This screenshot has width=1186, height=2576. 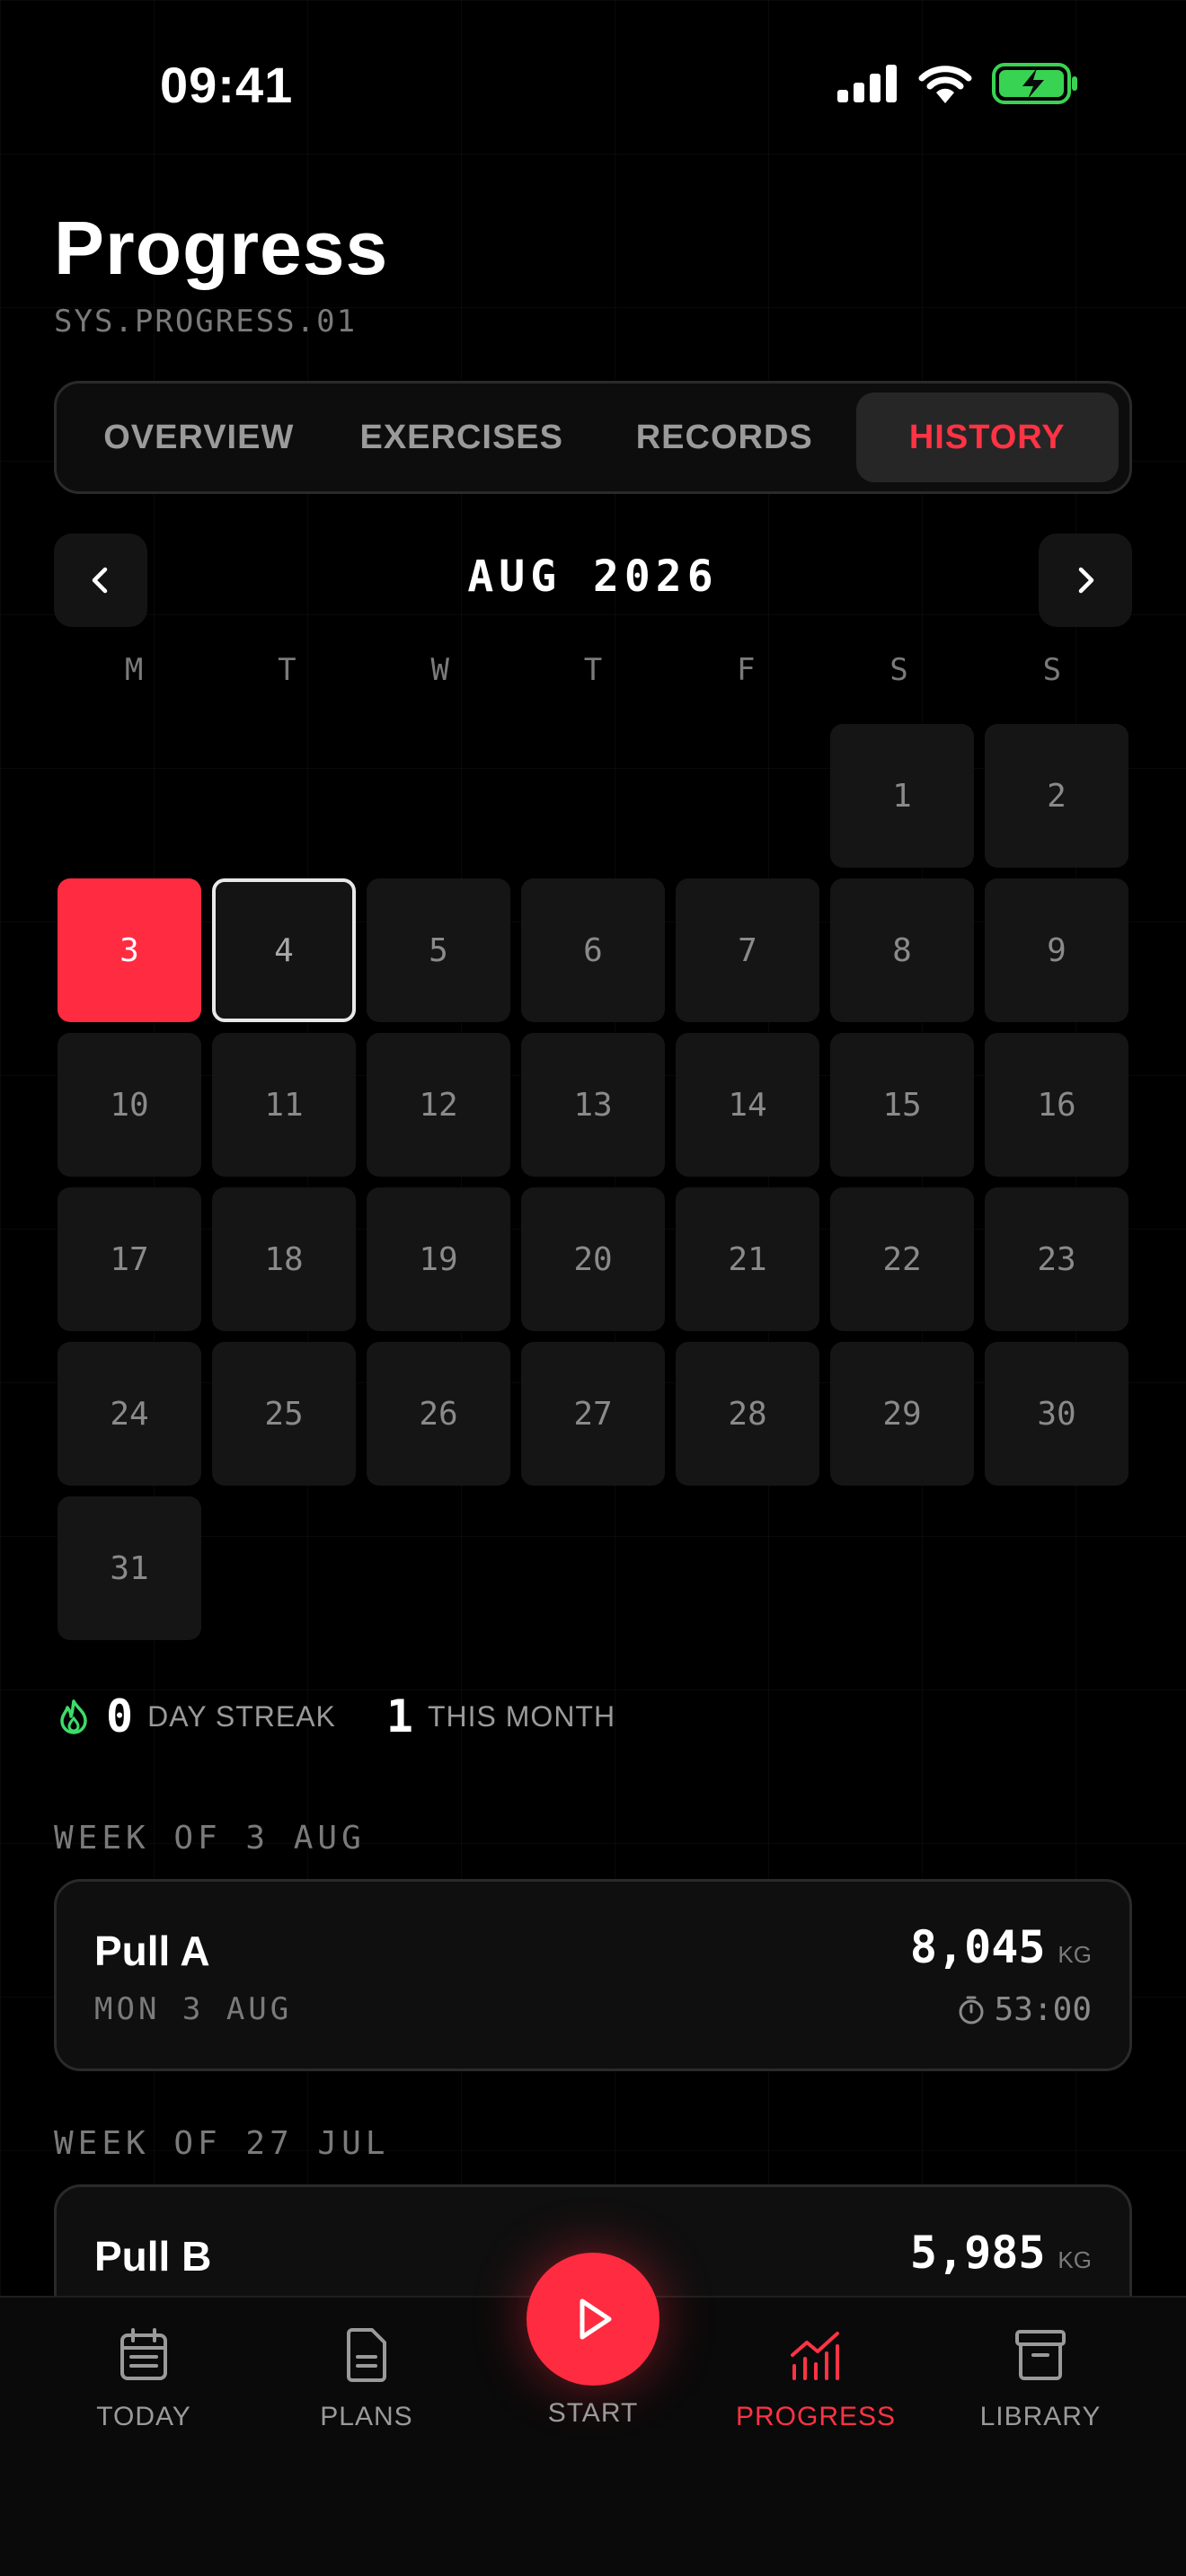 I want to click on stopwatch-icon, so click(x=971, y=2010).